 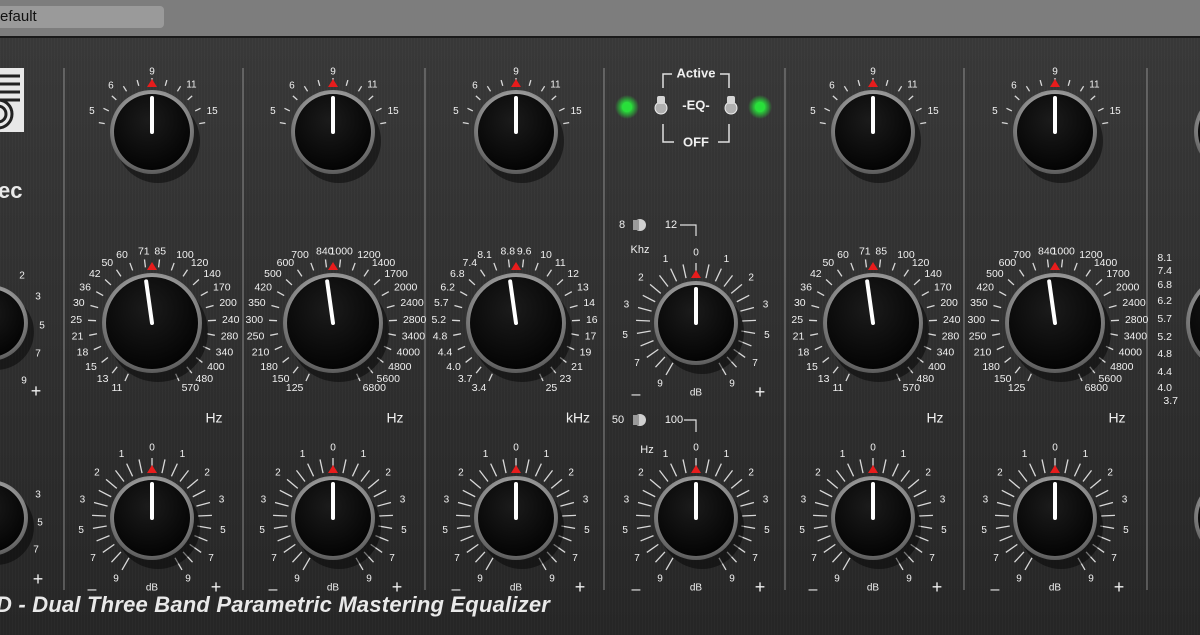 What do you see at coordinates (470, 263) in the screenshot?
I see `frequency-scale-label: 7.4` at bounding box center [470, 263].